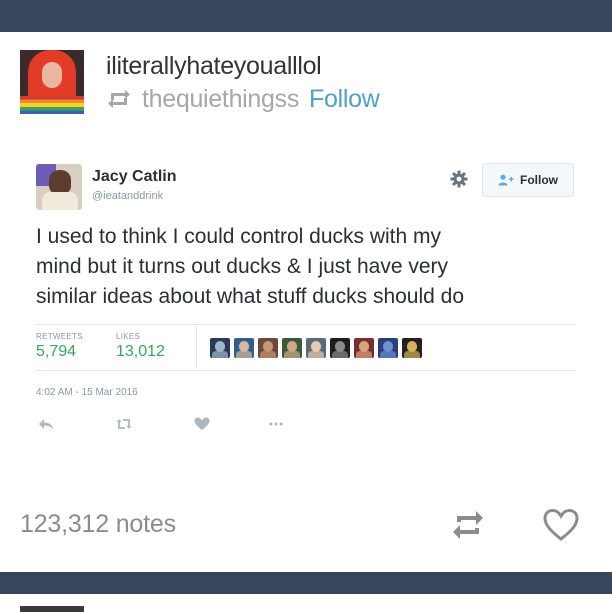 This screenshot has height=612, width=612. What do you see at coordinates (468, 525) in the screenshot?
I see `reblog-button-icon` at bounding box center [468, 525].